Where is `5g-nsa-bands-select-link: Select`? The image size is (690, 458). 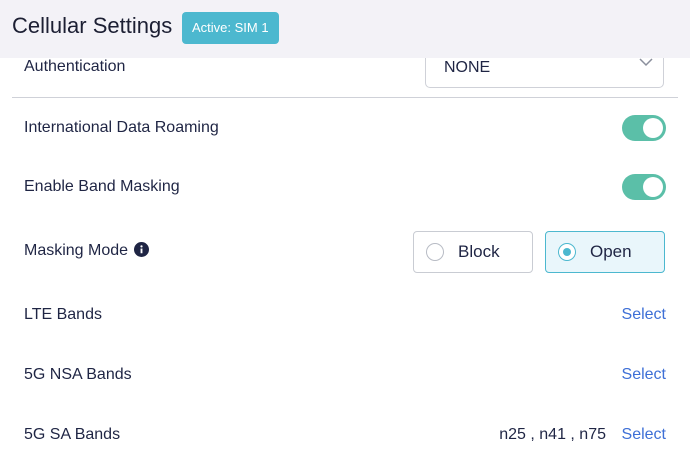 5g-nsa-bands-select-link: Select is located at coordinates (644, 375).